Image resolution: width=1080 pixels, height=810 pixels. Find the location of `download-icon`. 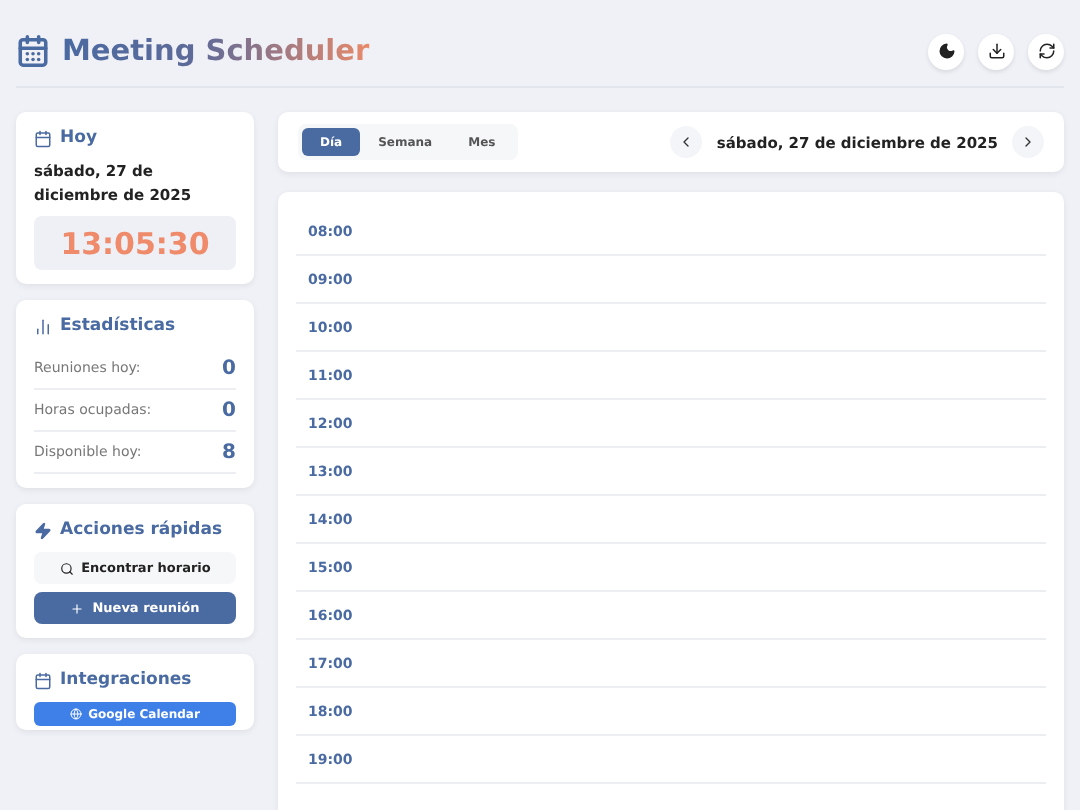

download-icon is located at coordinates (996, 51).